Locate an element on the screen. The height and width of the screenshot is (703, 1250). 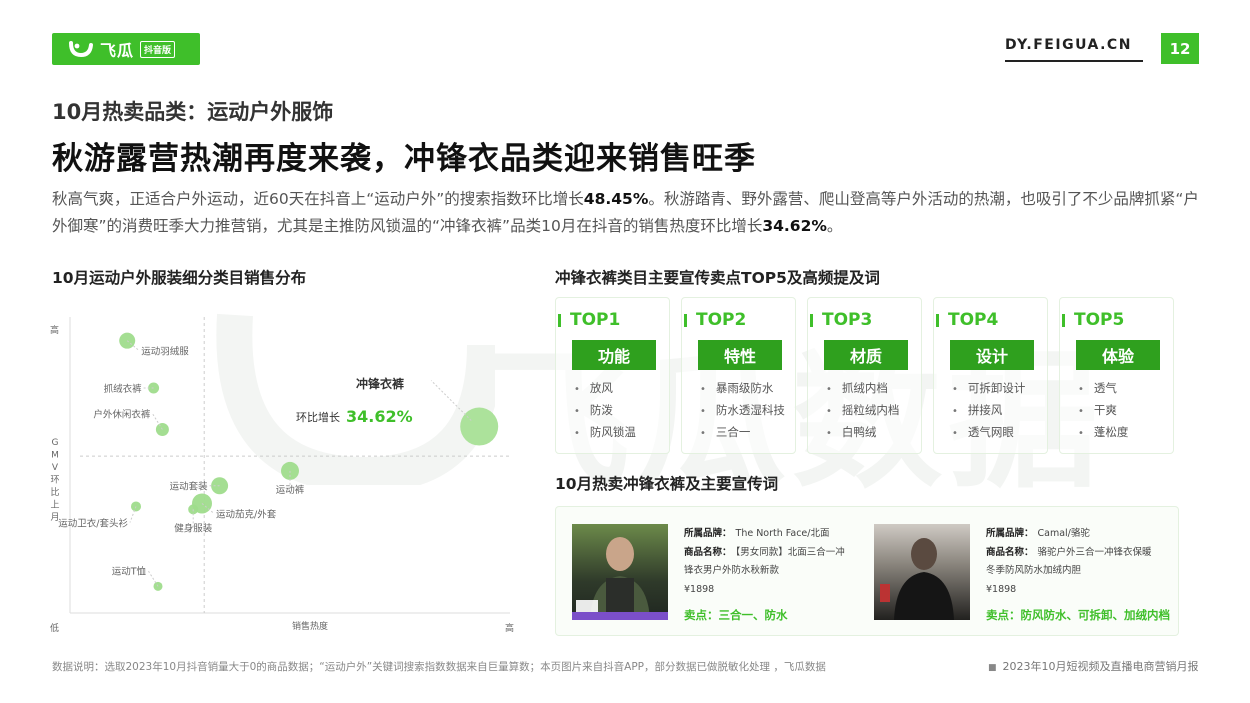
card-word: 摇粒绒内档 is located at coordinates (863, 411).